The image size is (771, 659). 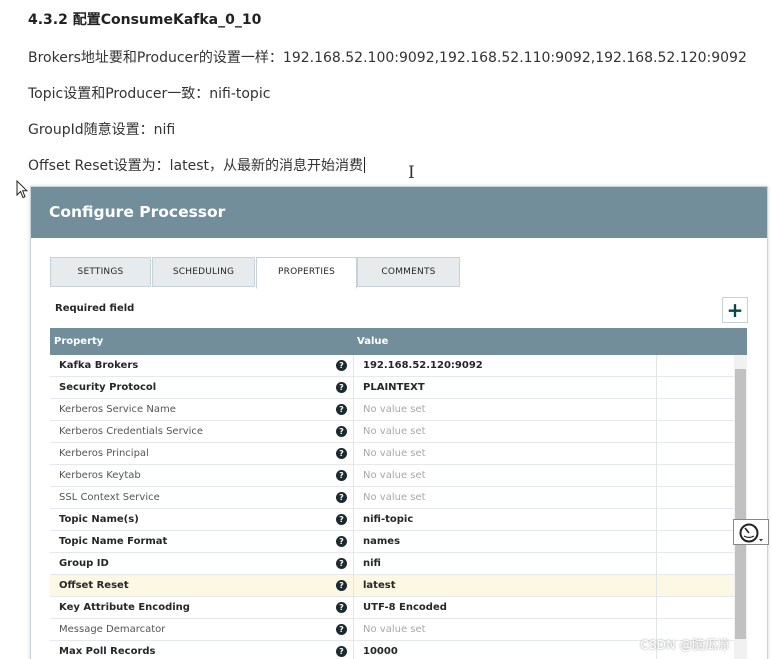 I want to click on property-name: Security Protocol, so click(x=108, y=387).